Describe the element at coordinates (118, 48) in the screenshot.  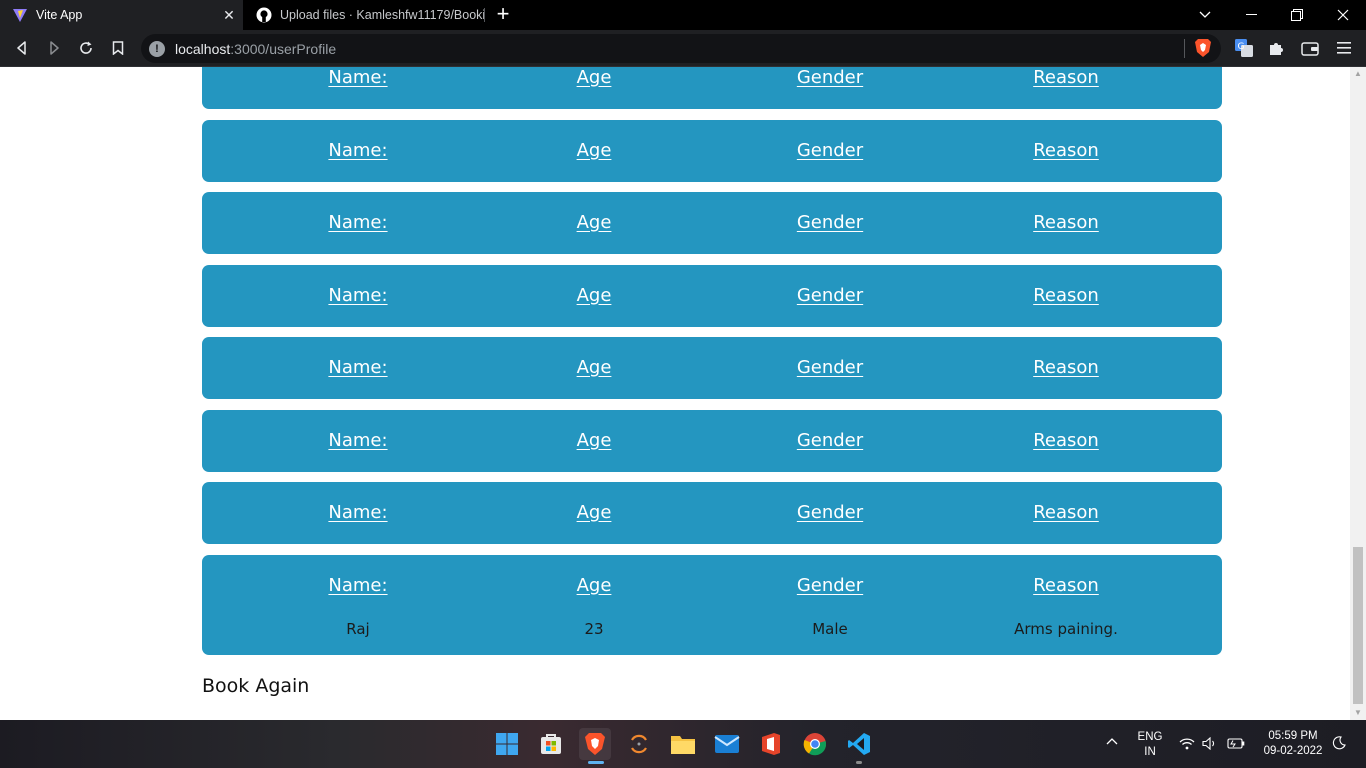
I see `bookmark-icon` at that location.